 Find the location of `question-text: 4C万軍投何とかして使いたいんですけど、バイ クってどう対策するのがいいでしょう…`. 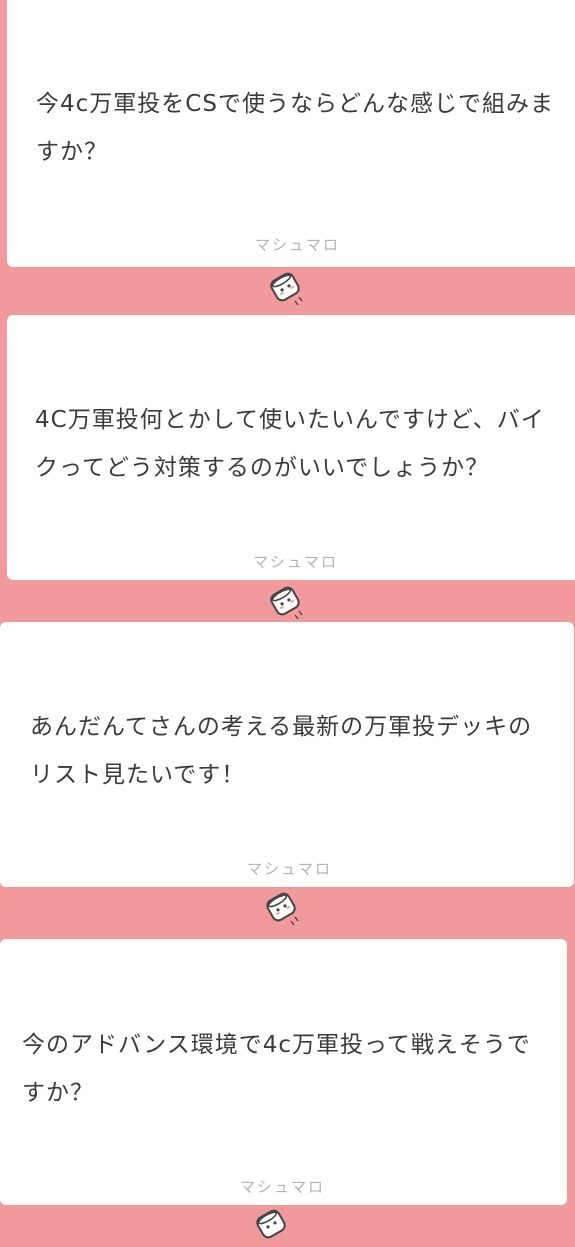

question-text: 4C万軍投何とかして使いたいんですけど、バイ クってどう対策するのがいいでしょう… is located at coordinates (290, 444).